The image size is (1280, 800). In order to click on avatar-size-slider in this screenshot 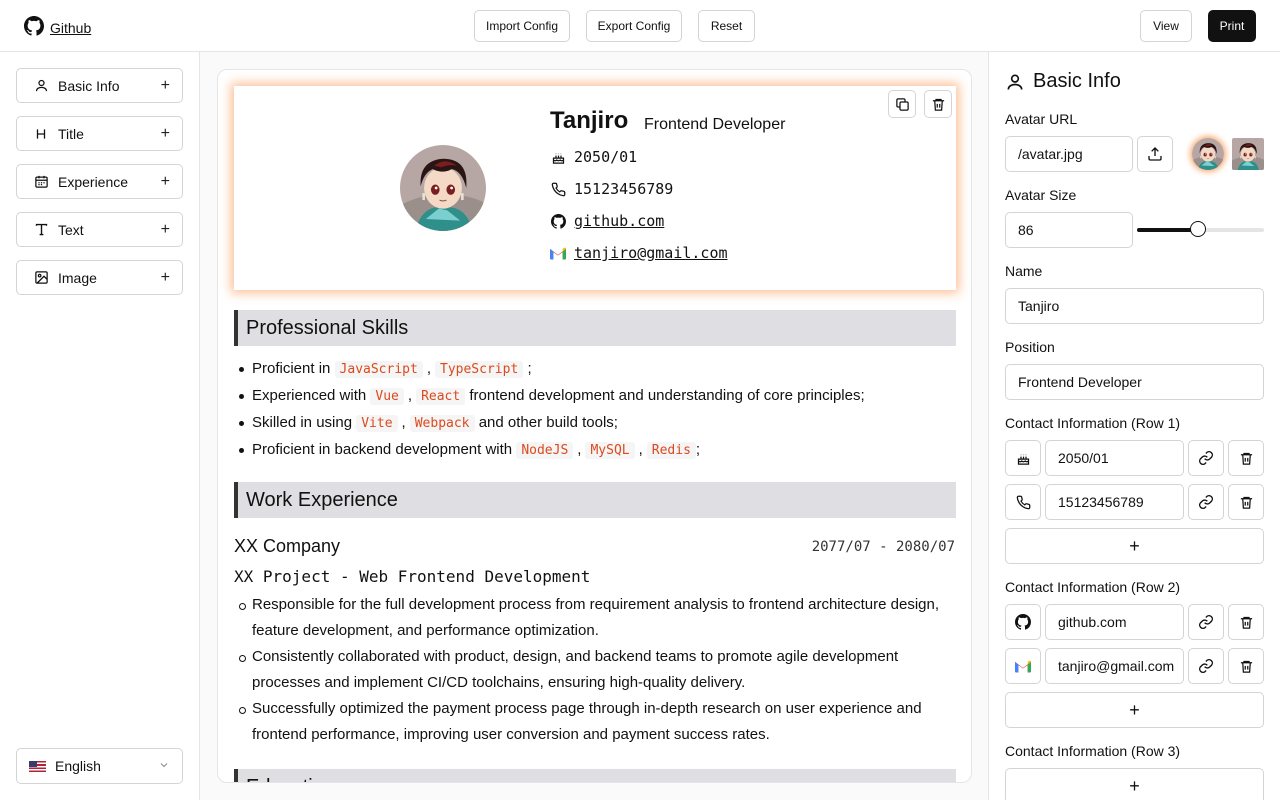, I will do `click(1200, 229)`.